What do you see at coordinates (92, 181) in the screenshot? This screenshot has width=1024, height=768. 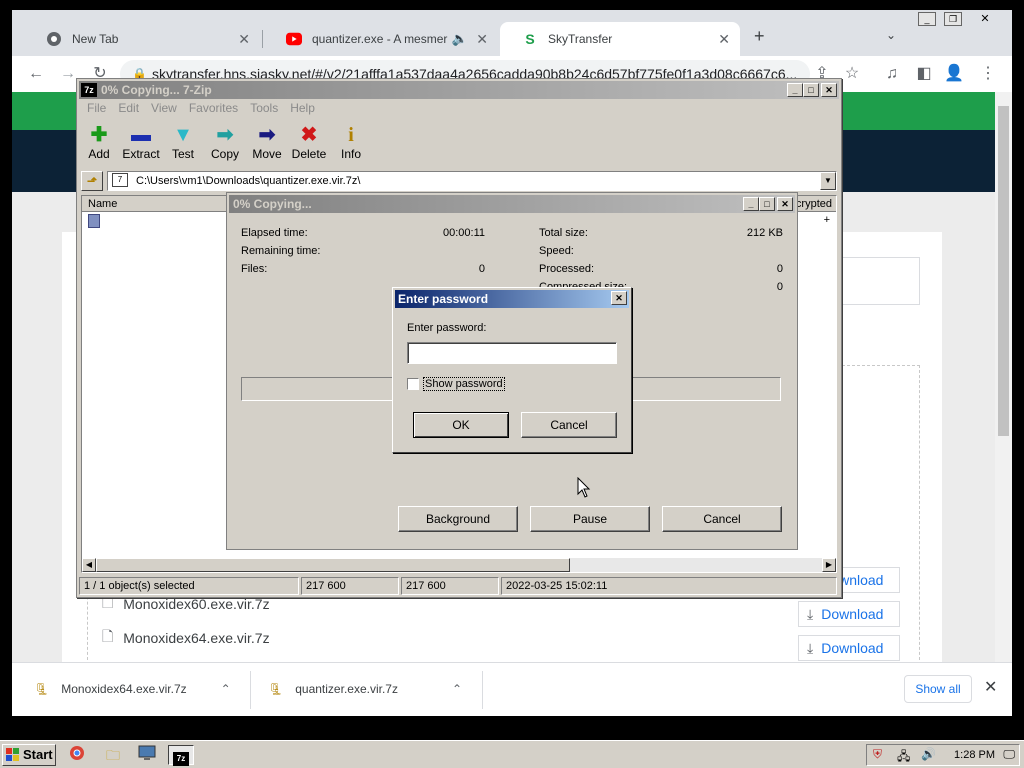 I see `folder-up-icon: ⬏` at bounding box center [92, 181].